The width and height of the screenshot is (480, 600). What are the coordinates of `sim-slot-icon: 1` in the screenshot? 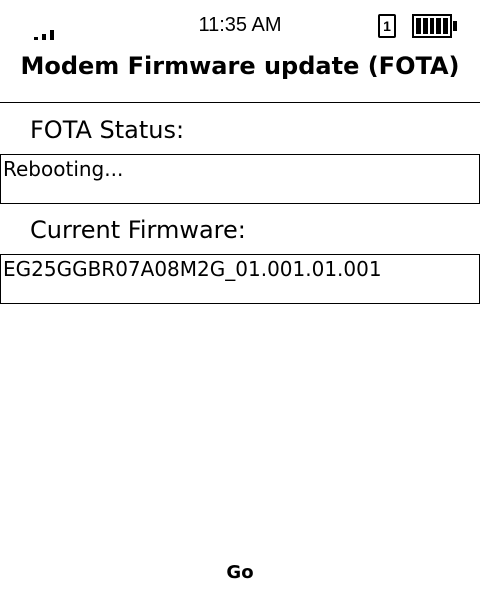 It's located at (387, 26).